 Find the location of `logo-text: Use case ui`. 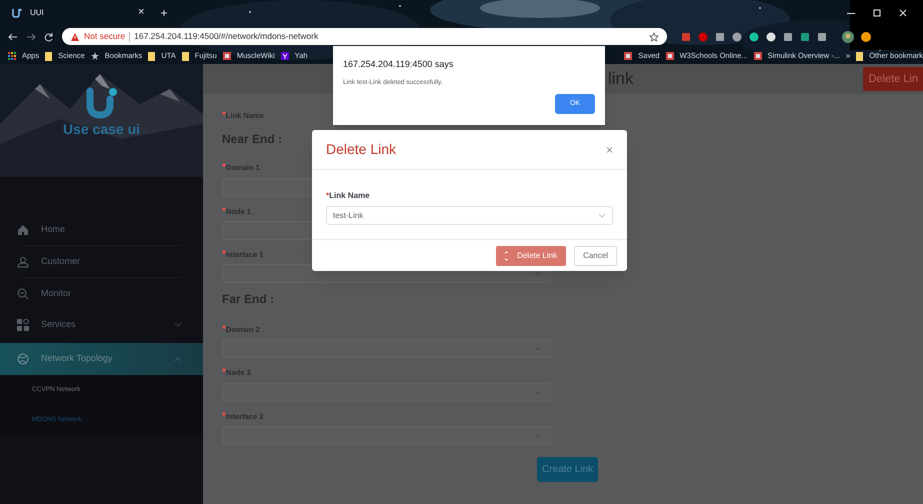

logo-text: Use case ui is located at coordinates (101, 129).